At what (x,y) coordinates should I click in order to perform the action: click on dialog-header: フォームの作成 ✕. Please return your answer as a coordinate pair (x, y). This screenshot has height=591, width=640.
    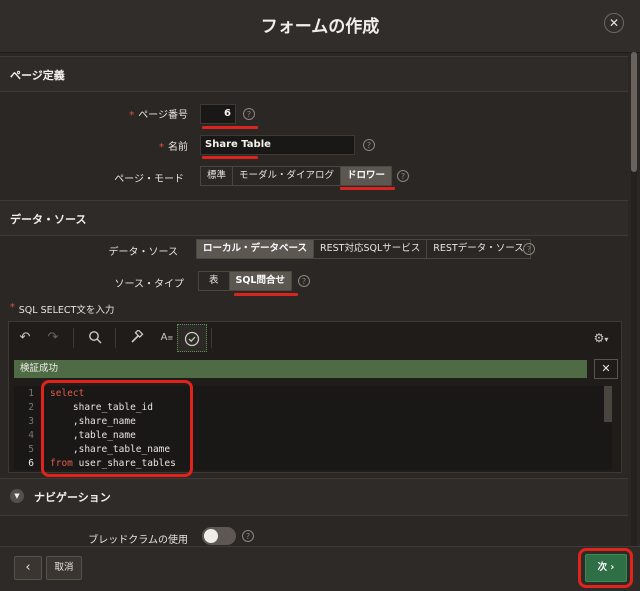
    Looking at the image, I should click on (320, 26).